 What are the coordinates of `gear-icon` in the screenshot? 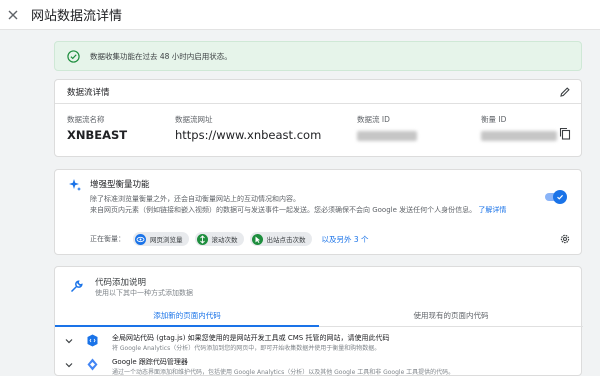 It's located at (565, 239).